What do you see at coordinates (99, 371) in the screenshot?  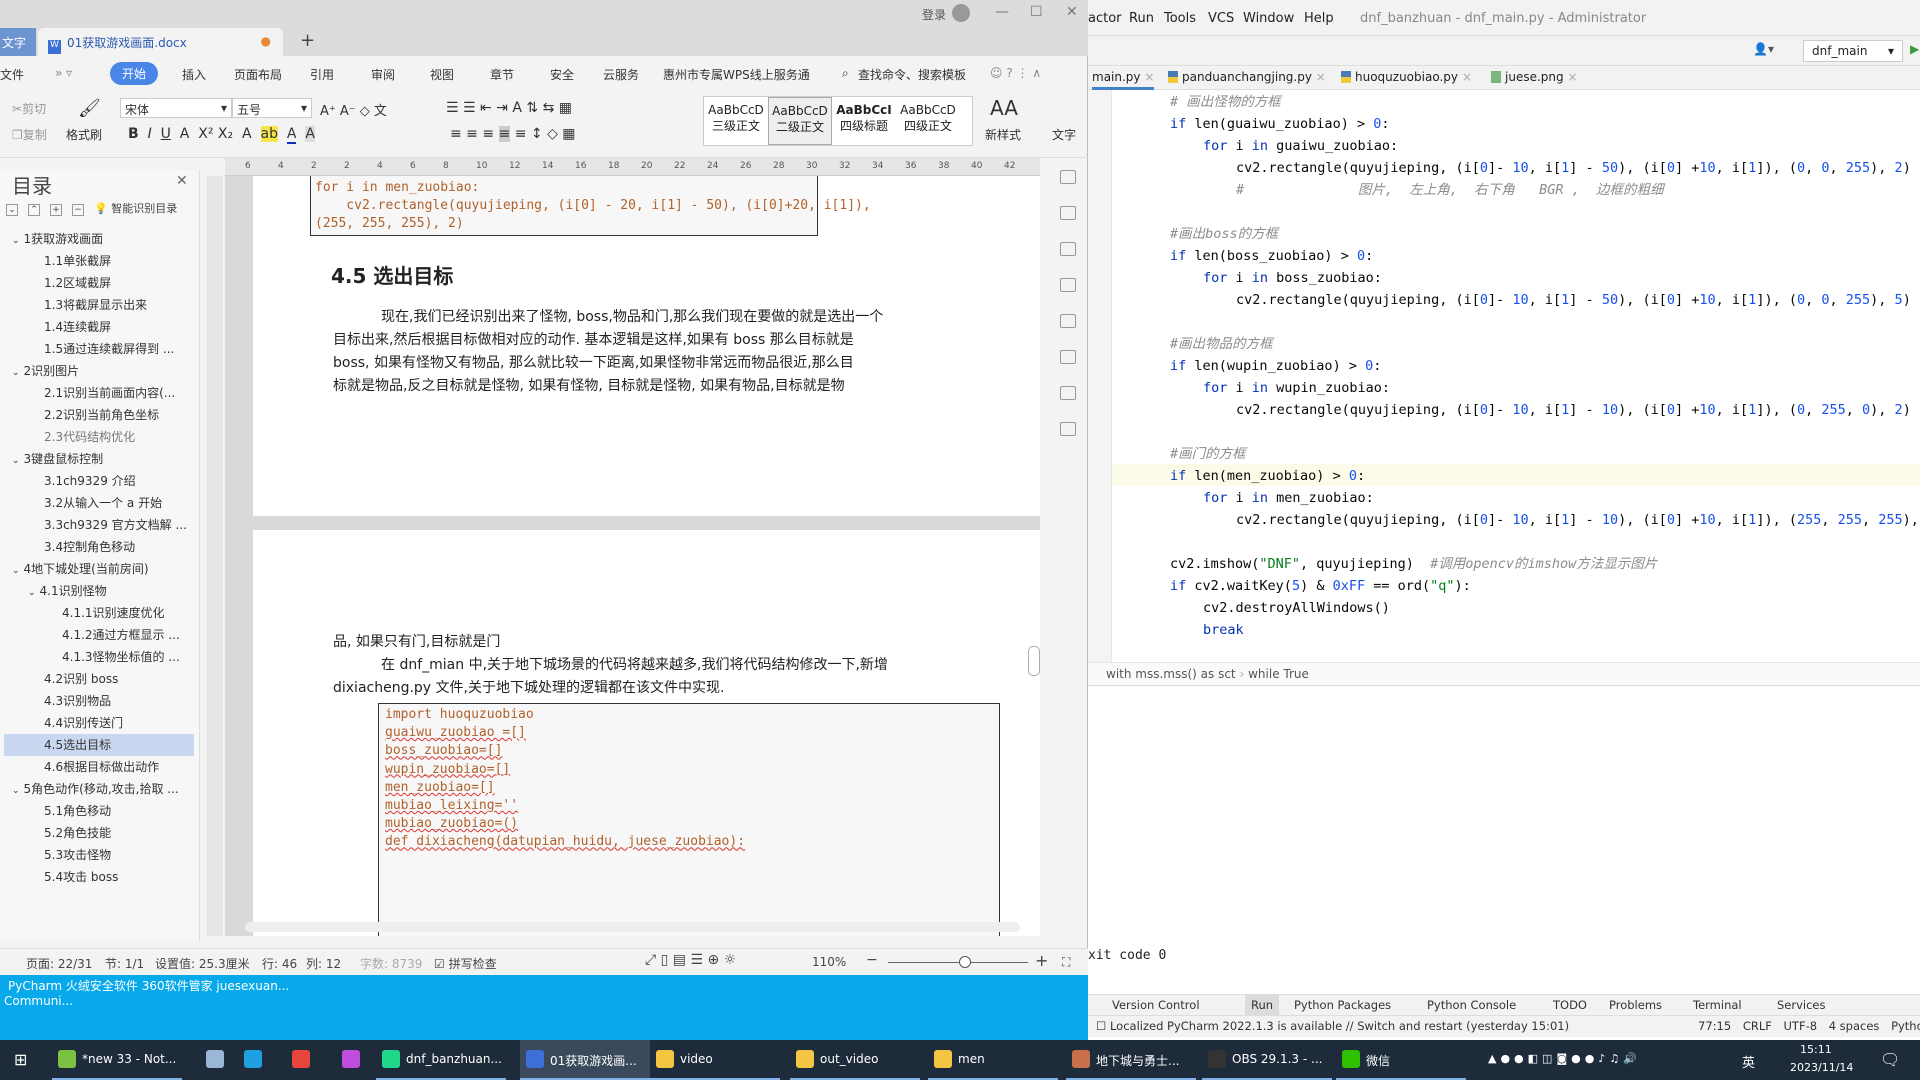 I see `toc-item: ⌄ 2识别图片` at bounding box center [99, 371].